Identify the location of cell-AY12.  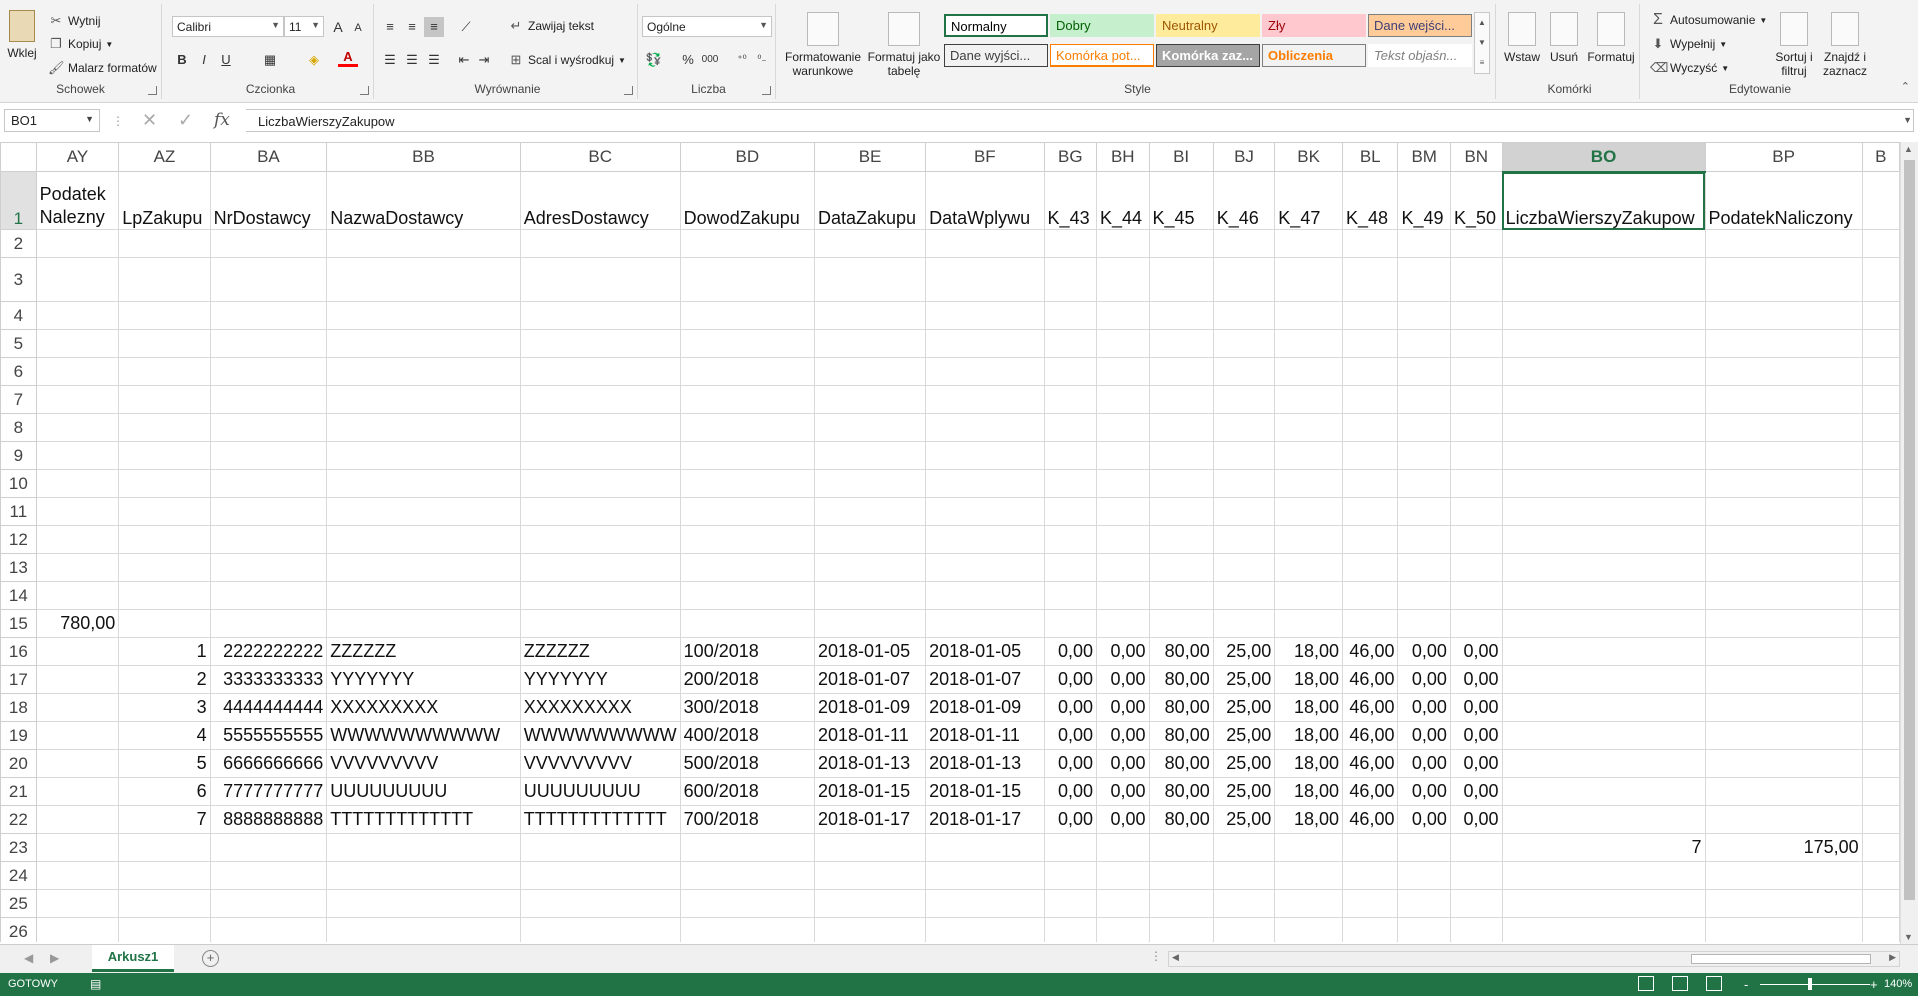
(77, 539).